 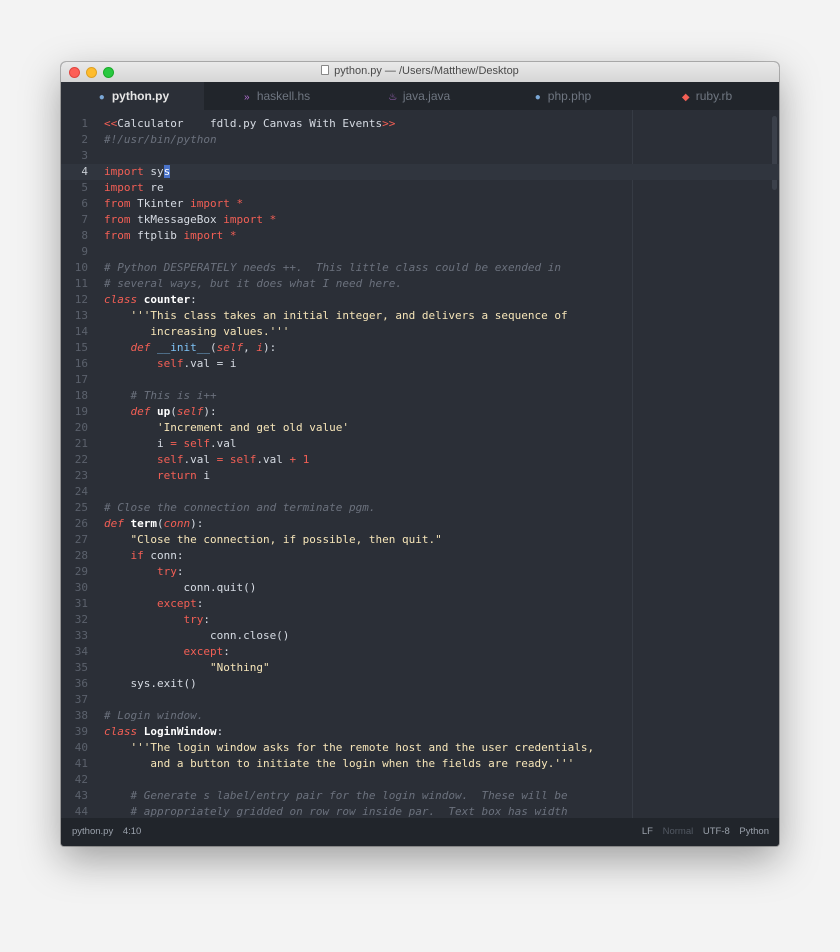 What do you see at coordinates (420, 72) in the screenshot?
I see `title-bar: python.py — /Users/Matthew/Desktop` at bounding box center [420, 72].